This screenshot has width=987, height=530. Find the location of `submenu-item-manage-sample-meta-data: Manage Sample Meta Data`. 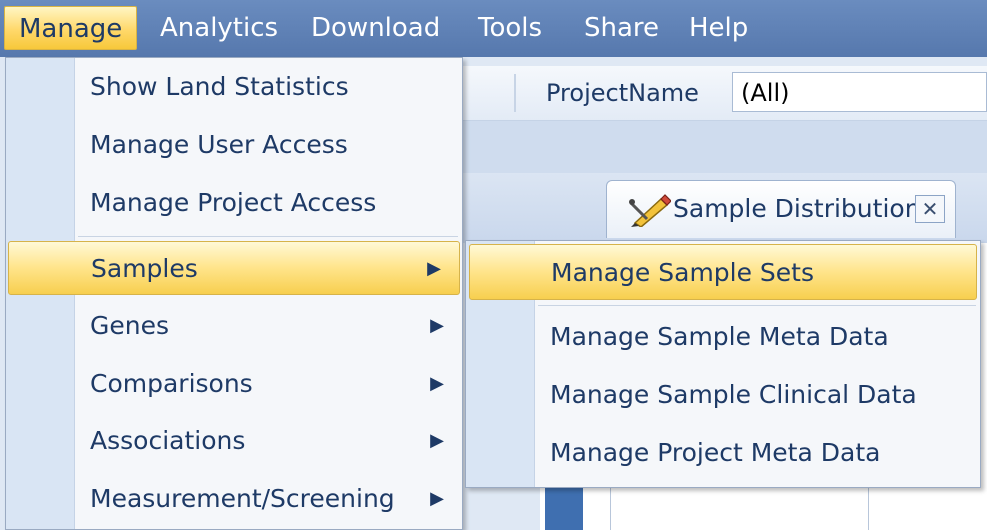

submenu-item-manage-sample-meta-data: Manage Sample Meta Data is located at coordinates (723, 337).